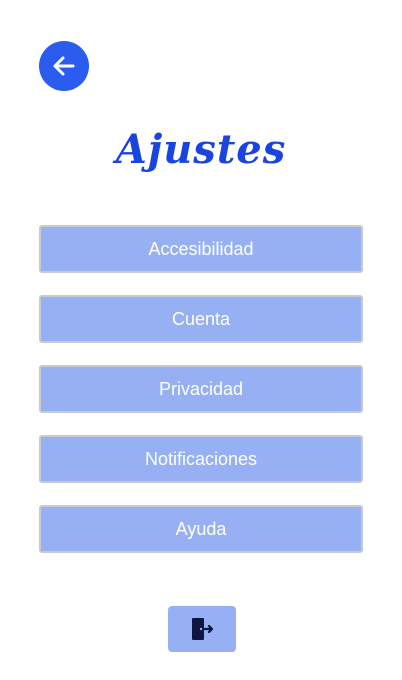 The height and width of the screenshot is (680, 402). Describe the element at coordinates (201, 459) in the screenshot. I see `notifications-button: Notificaciones` at that location.